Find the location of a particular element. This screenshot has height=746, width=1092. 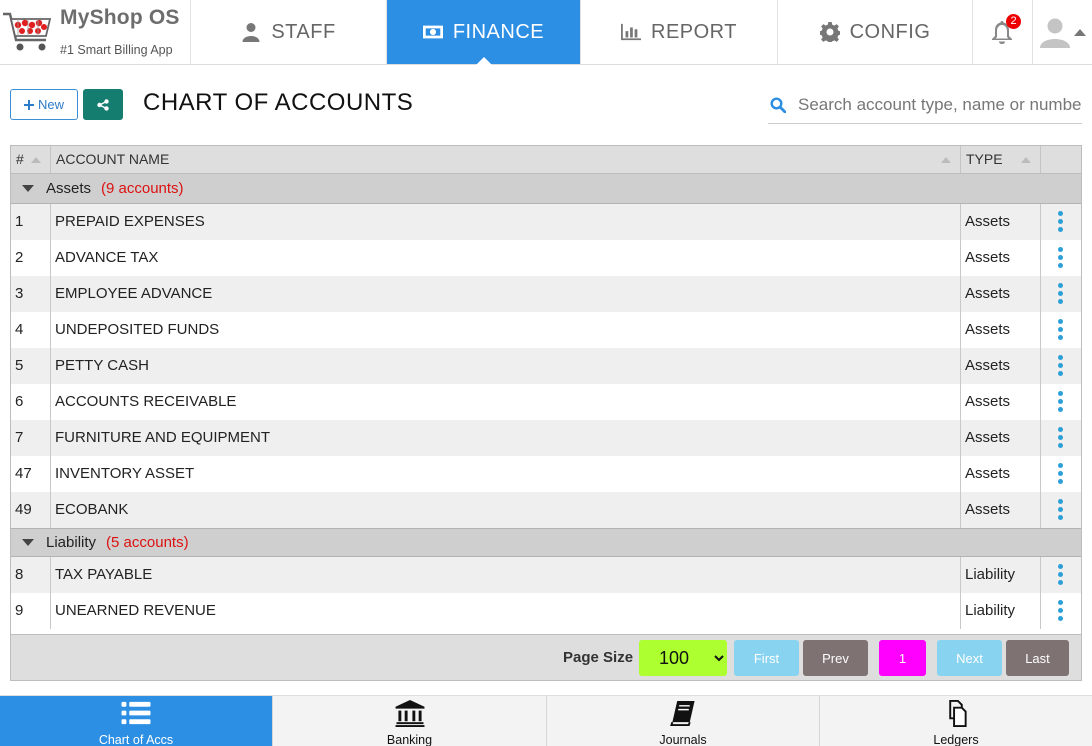

group-header-assets: Assets (9 accounts) is located at coordinates (546, 189).